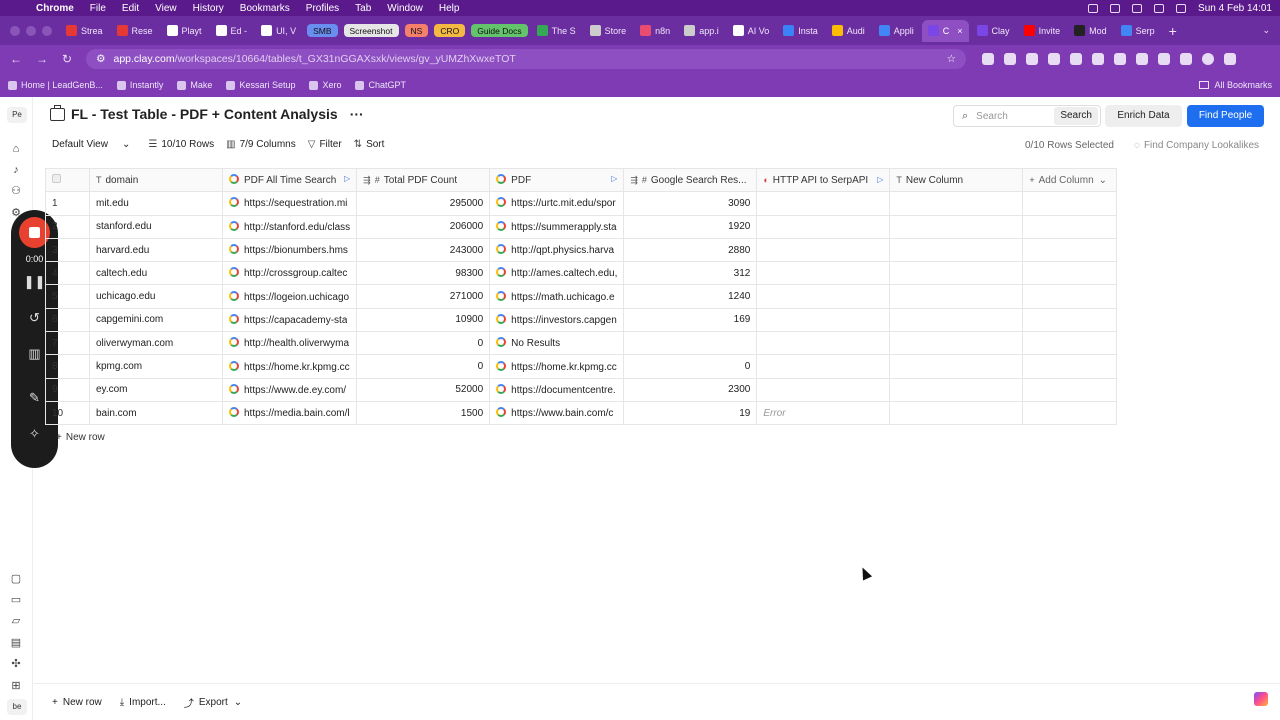 This screenshot has width=1280, height=720. What do you see at coordinates (31, 31) in the screenshot?
I see `minimize-window-icon` at bounding box center [31, 31].